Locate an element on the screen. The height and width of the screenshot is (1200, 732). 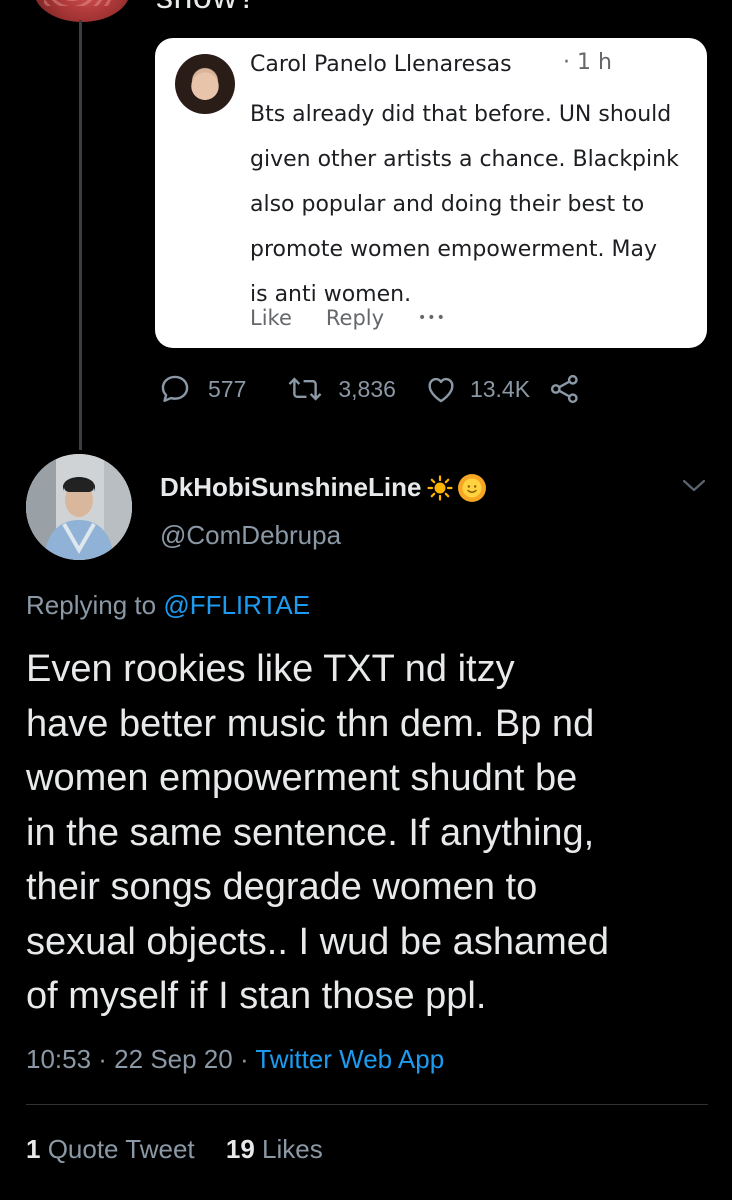
comment-reply-label: Reply is located at coordinates (355, 318).